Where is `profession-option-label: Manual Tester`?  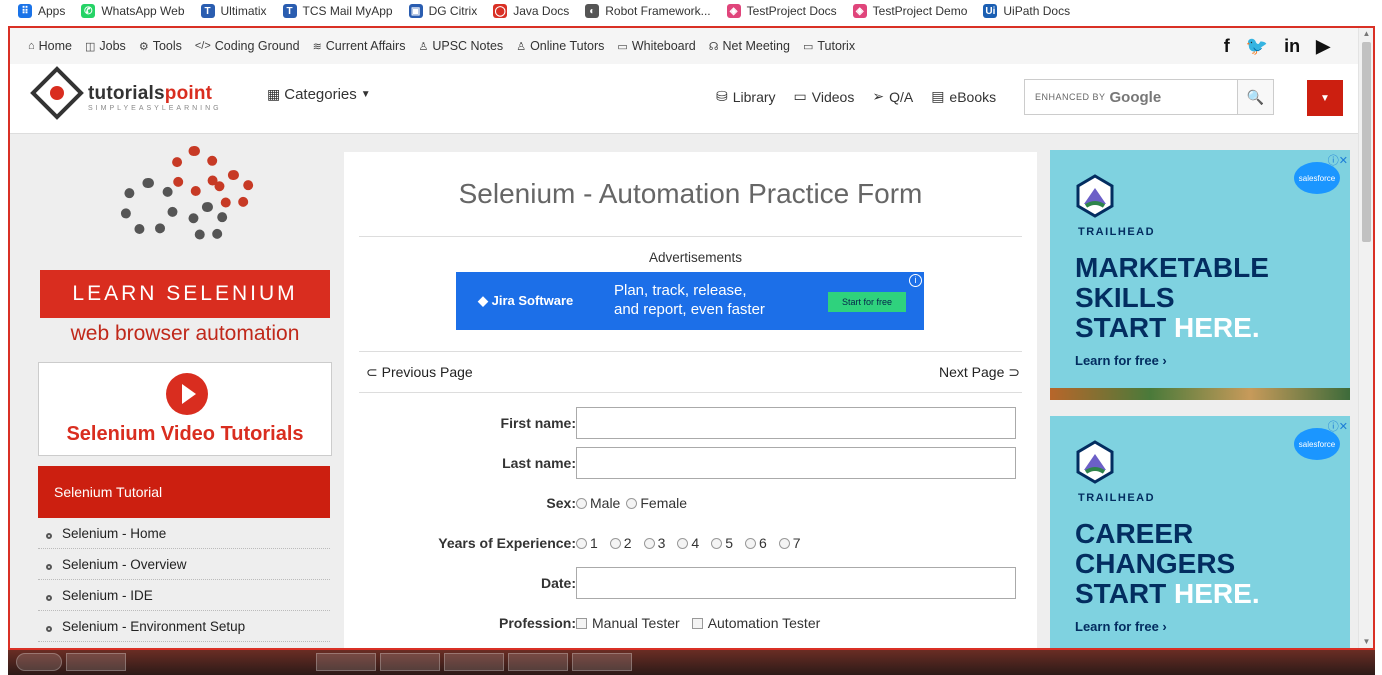
profession-option-label: Manual Tester is located at coordinates (636, 623).